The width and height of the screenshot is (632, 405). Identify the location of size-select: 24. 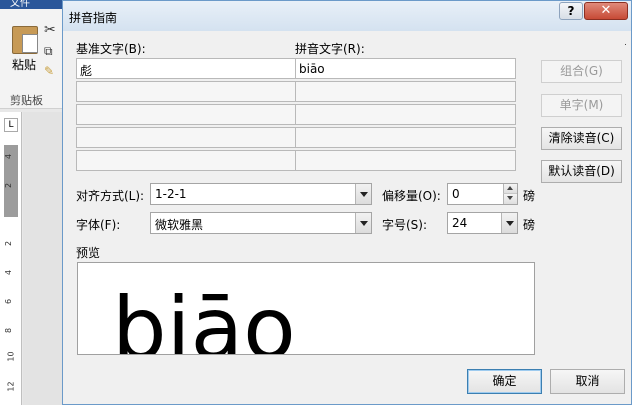
(482, 223).